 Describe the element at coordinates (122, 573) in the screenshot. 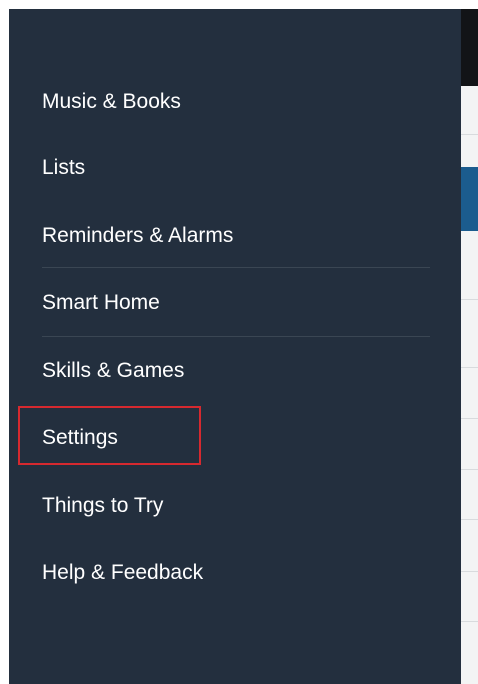

I see `menu-item-help-feedback: Help & Feedback` at that location.